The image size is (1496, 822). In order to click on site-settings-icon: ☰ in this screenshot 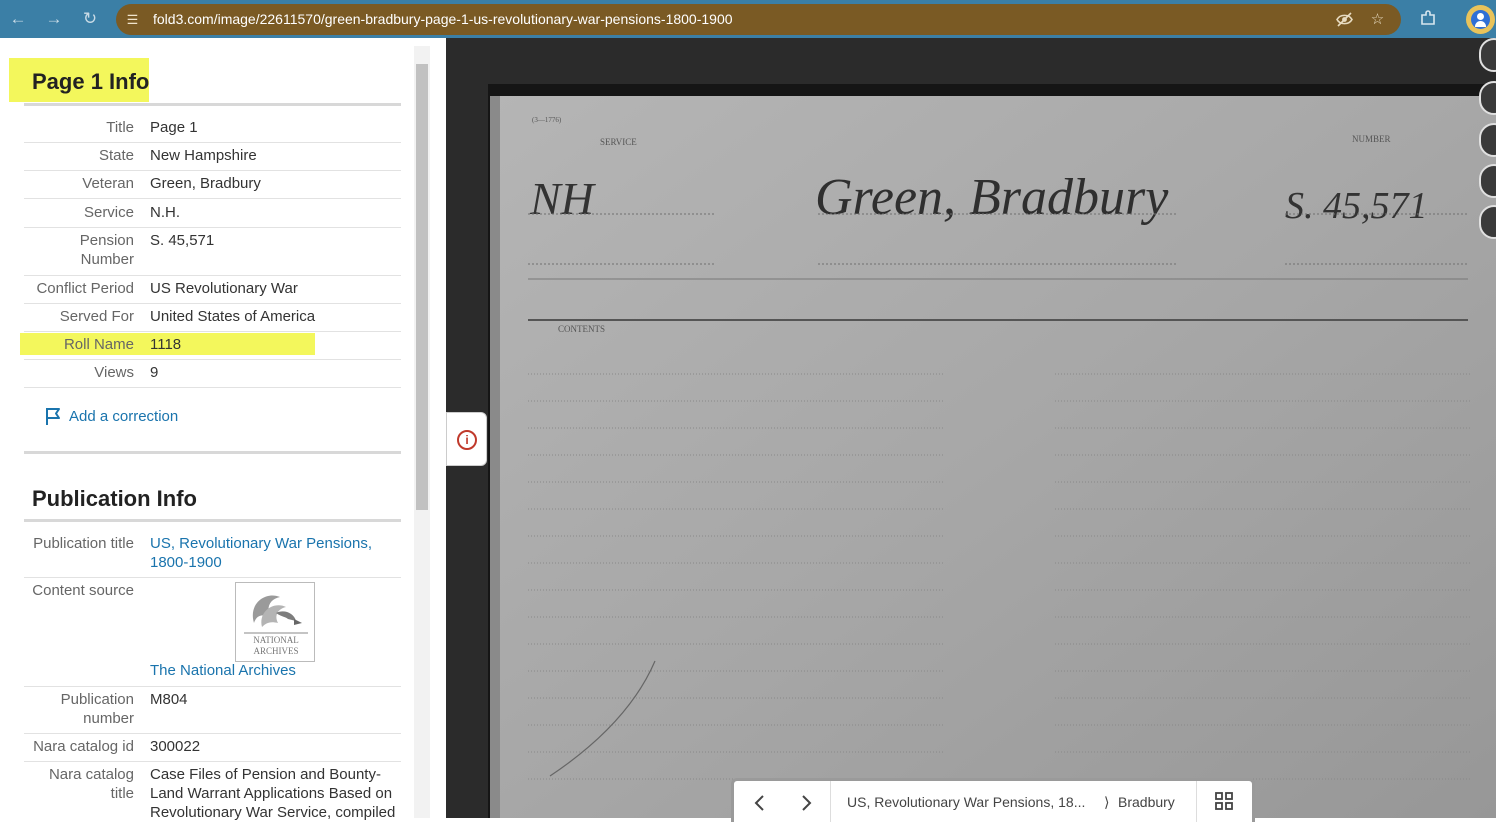, I will do `click(132, 19)`.